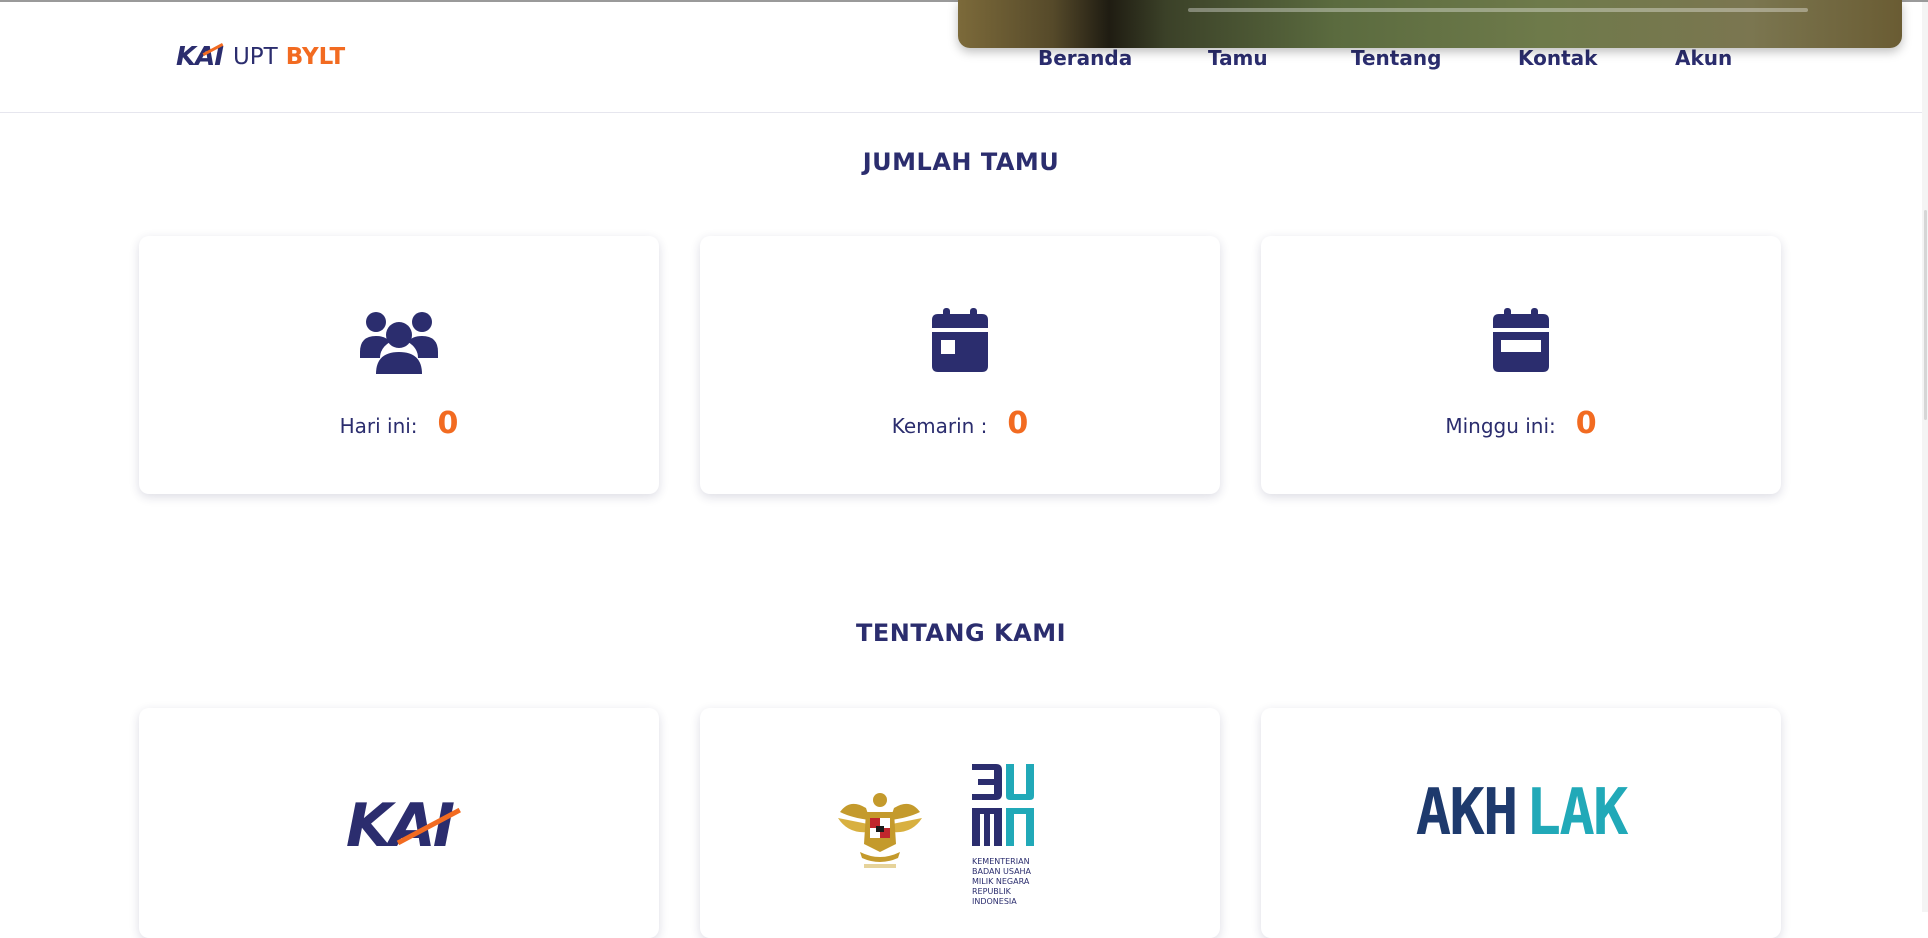 The width and height of the screenshot is (1928, 938). I want to click on scrollbar-thumb, so click(1925, 315).